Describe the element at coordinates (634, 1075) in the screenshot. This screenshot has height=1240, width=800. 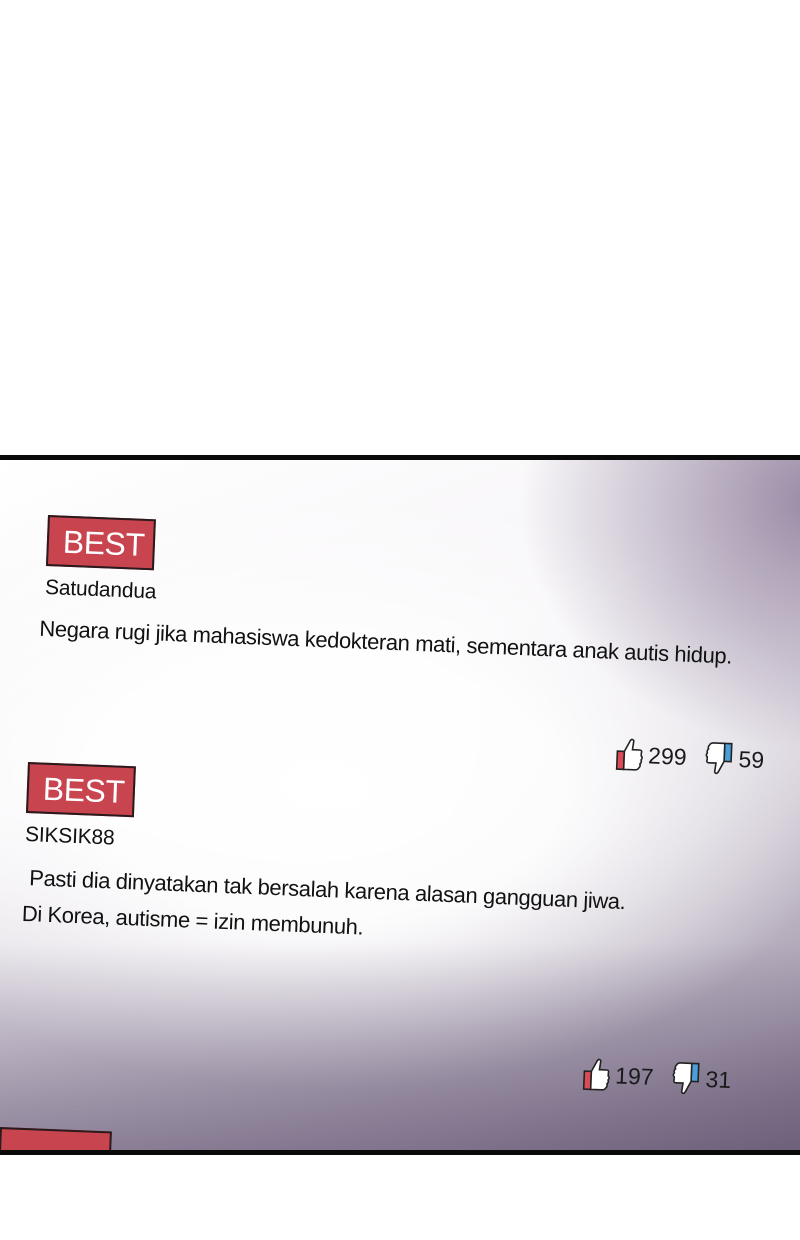
I see `like-count: 197` at that location.